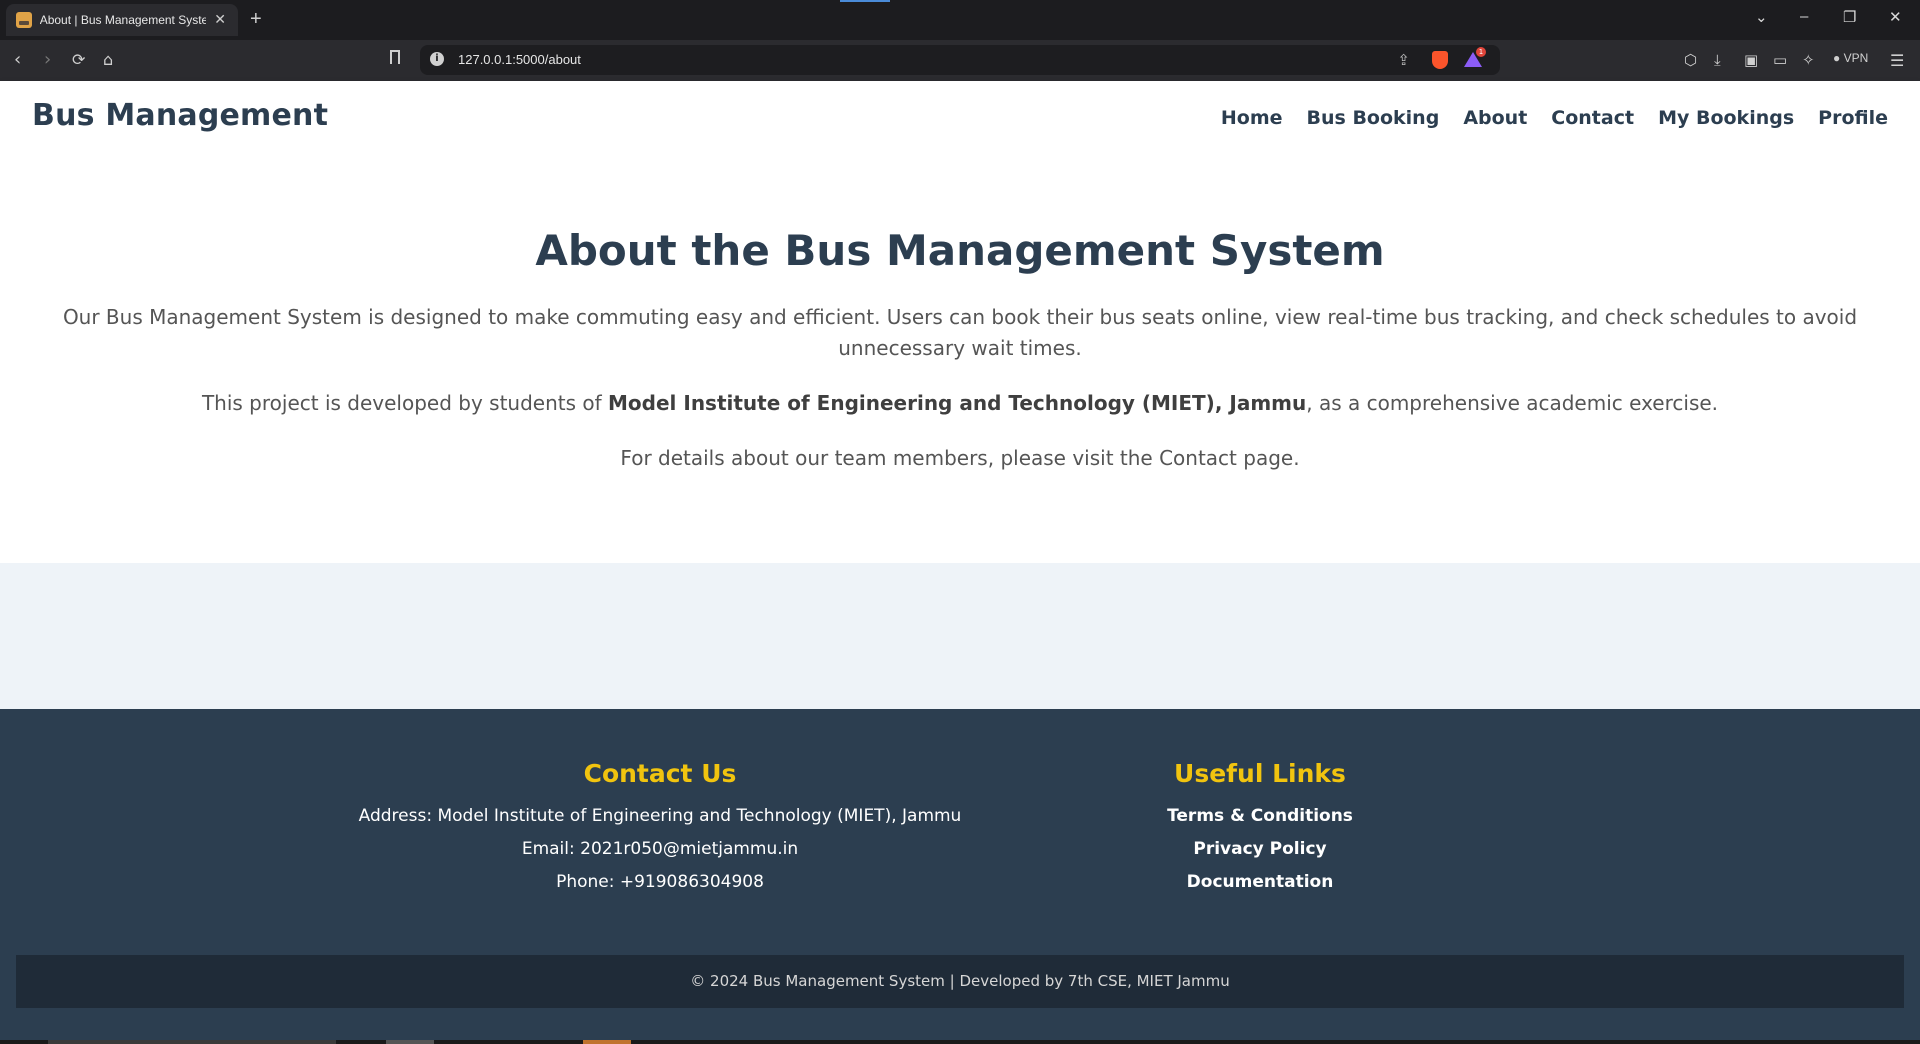  Describe the element at coordinates (1726, 118) in the screenshot. I see `nav-my-bookings: My Bookings` at that location.